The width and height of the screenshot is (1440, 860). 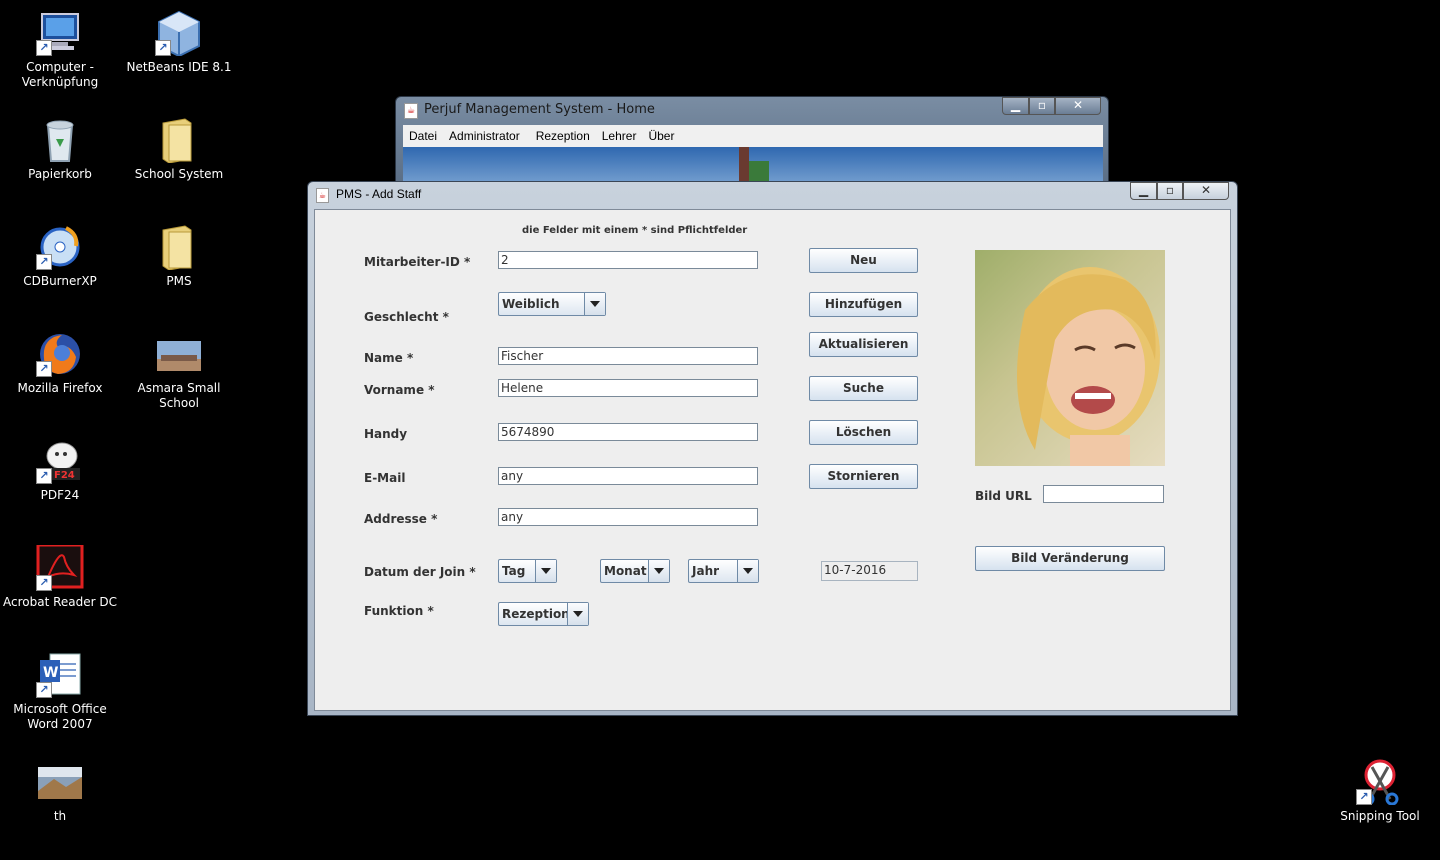 What do you see at coordinates (1070, 558) in the screenshot?
I see `bild-veraenderung-button: Bild Veränderung` at bounding box center [1070, 558].